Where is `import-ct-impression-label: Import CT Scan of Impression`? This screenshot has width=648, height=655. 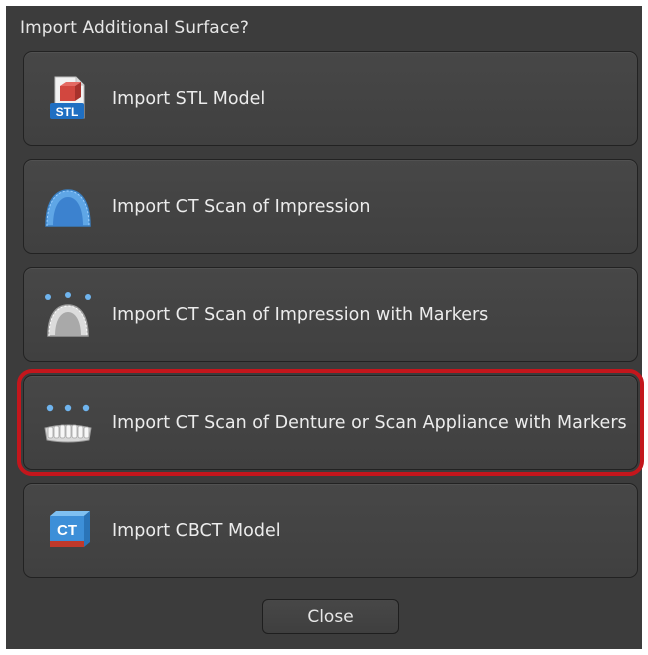
import-ct-impression-label: Import CT Scan of Impression is located at coordinates (241, 206).